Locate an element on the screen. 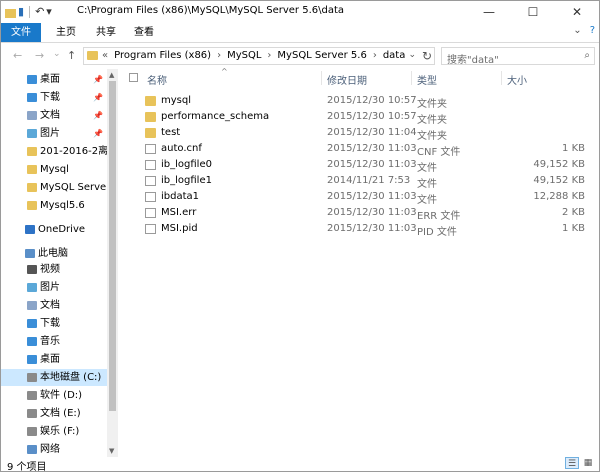 The image size is (600, 473). column-name: 名称 is located at coordinates (157, 79).